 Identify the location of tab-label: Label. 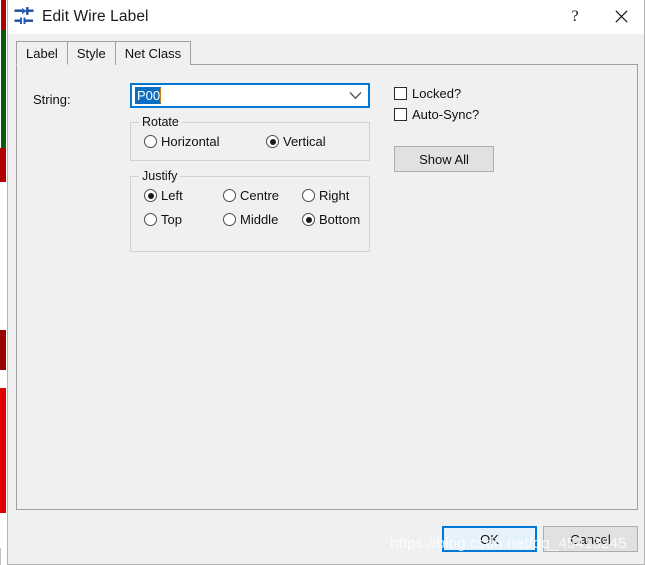
(42, 53).